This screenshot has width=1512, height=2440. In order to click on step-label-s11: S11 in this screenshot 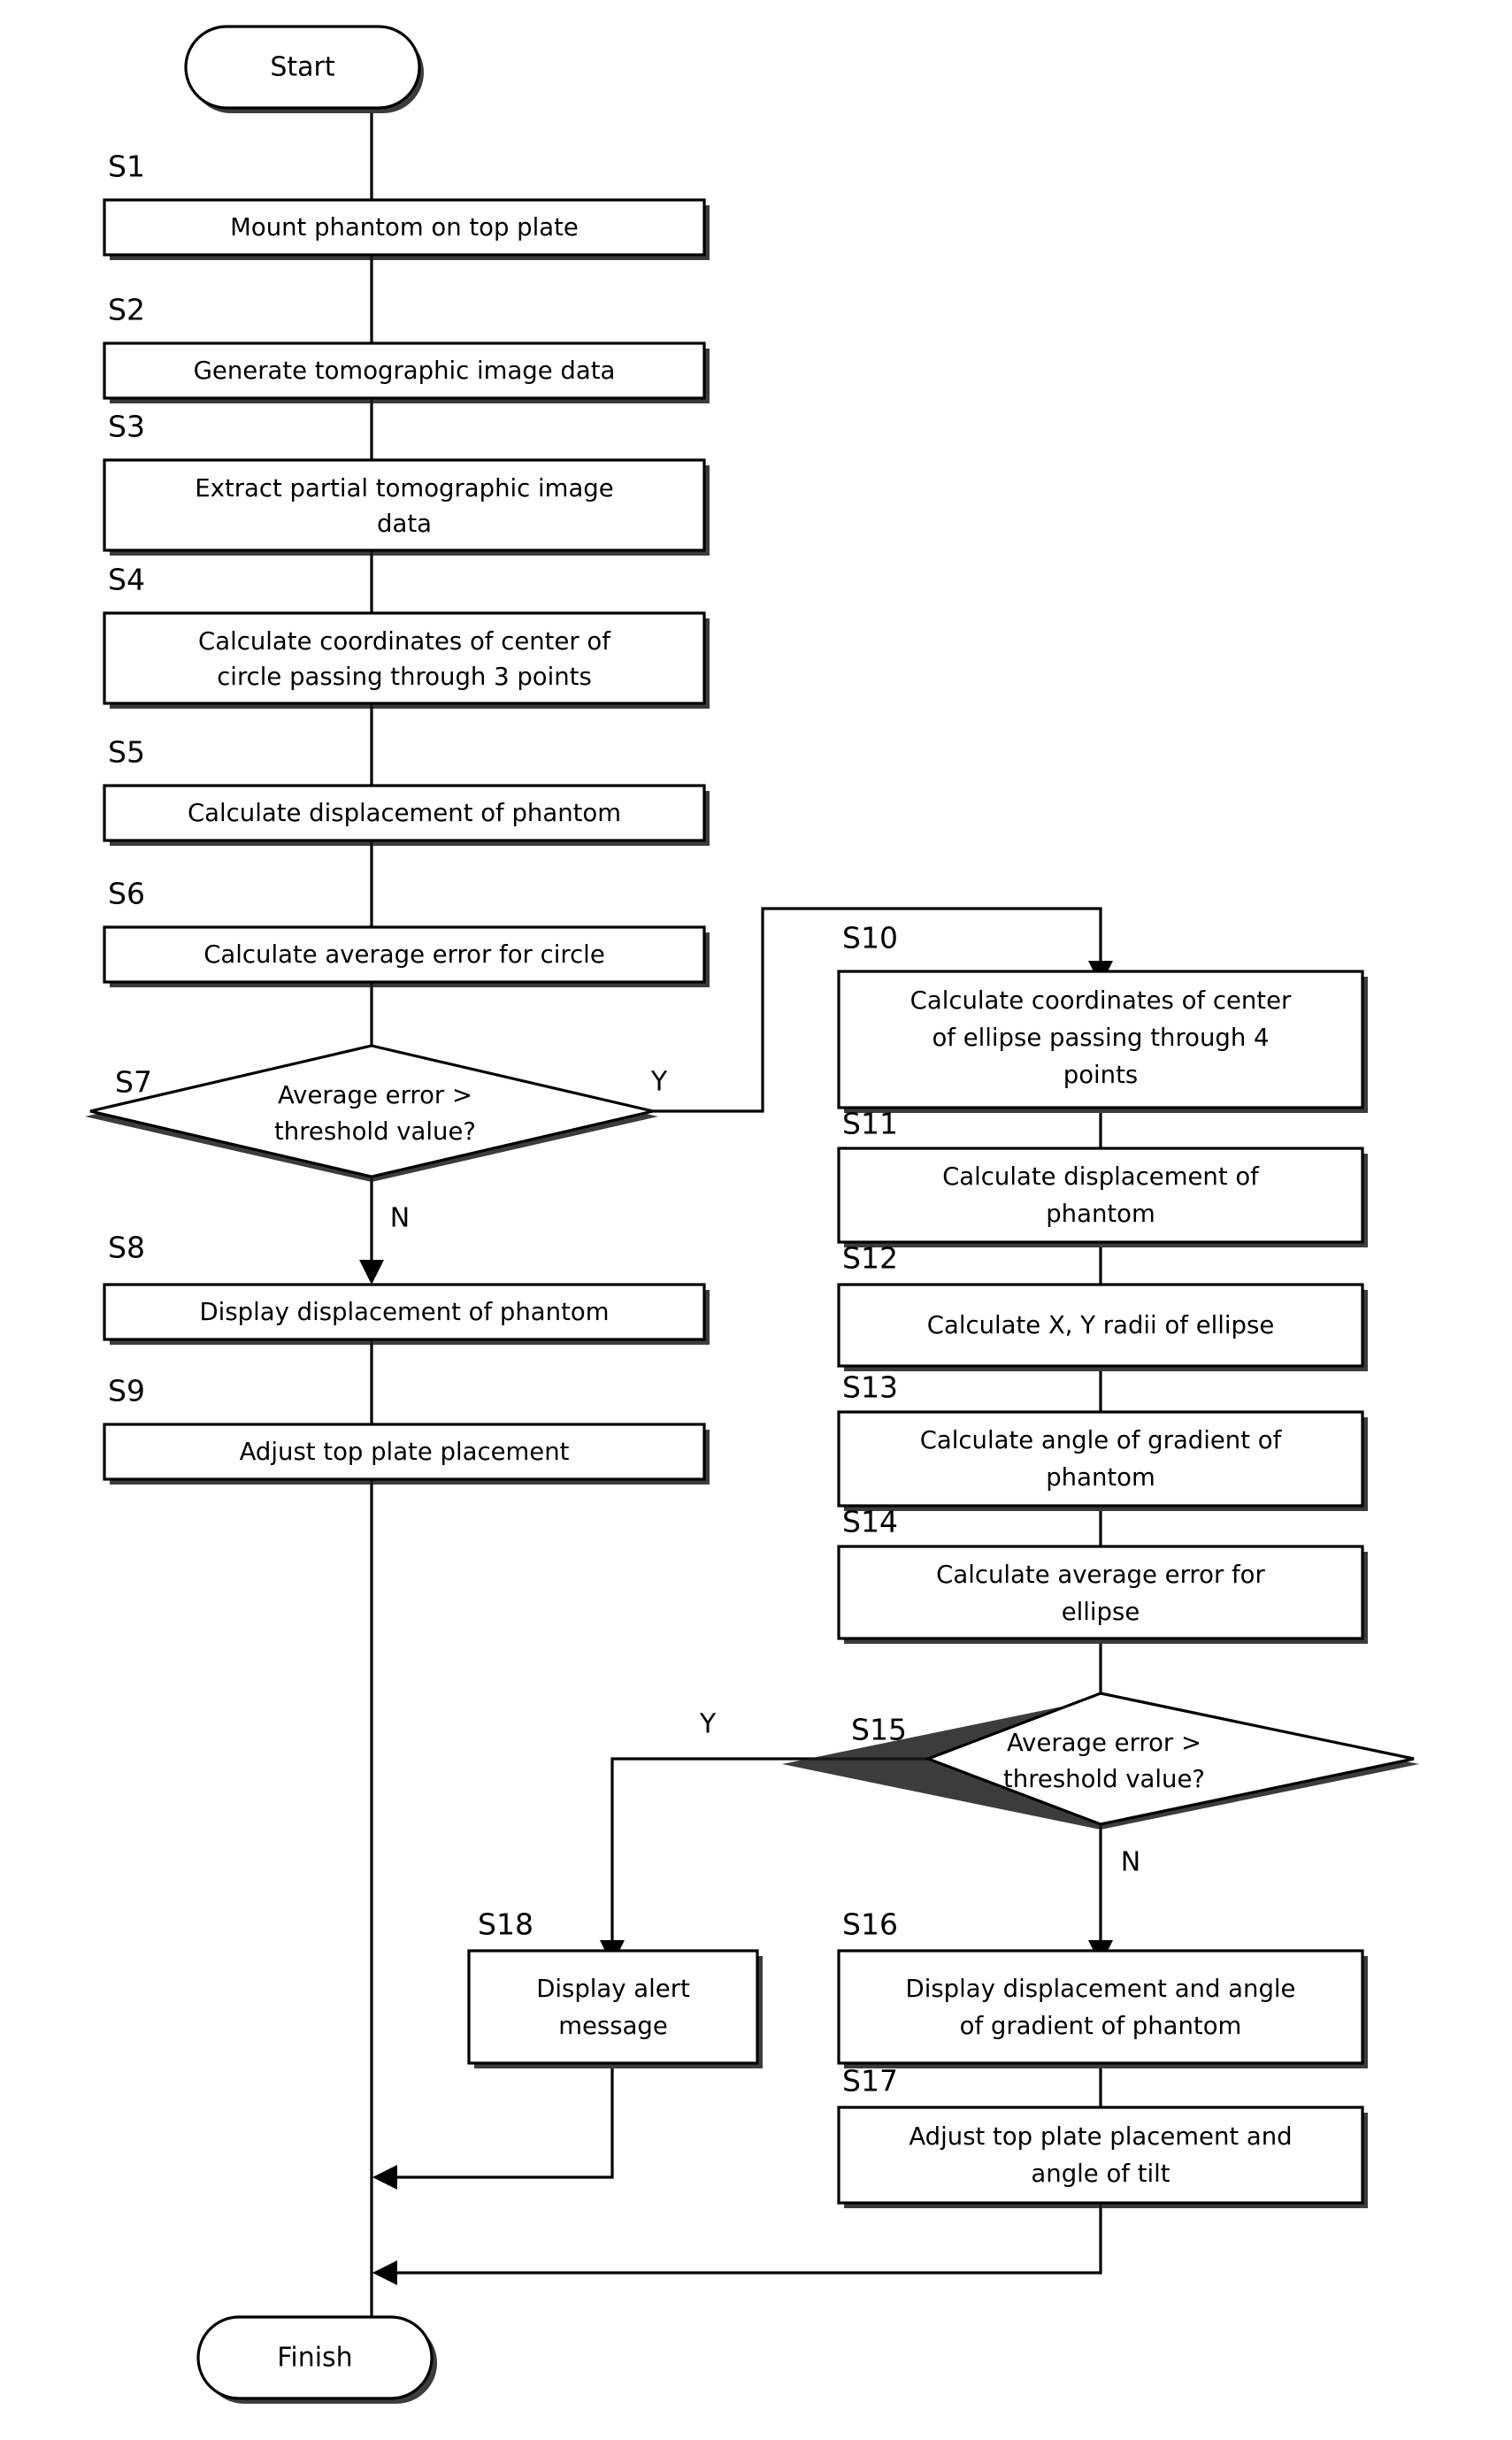, I will do `click(870, 1124)`.